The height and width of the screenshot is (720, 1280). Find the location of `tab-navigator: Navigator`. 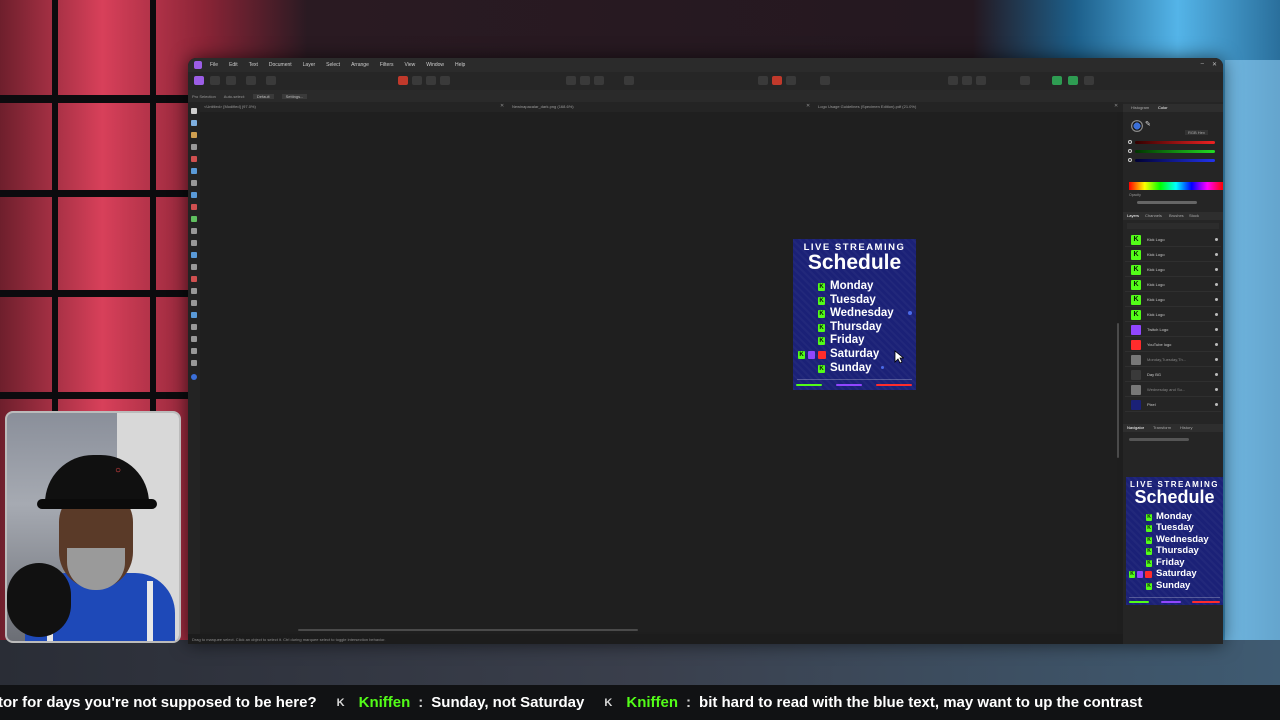

tab-navigator: Navigator is located at coordinates (1135, 427).